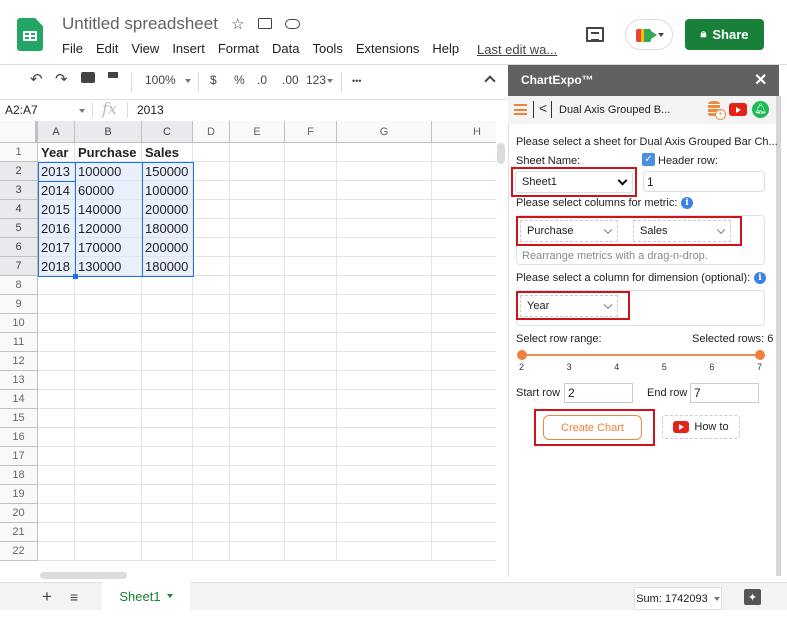 Image resolution: width=787 pixels, height=627 pixels. What do you see at coordinates (19, 304) in the screenshot?
I see `row-header: 9` at bounding box center [19, 304].